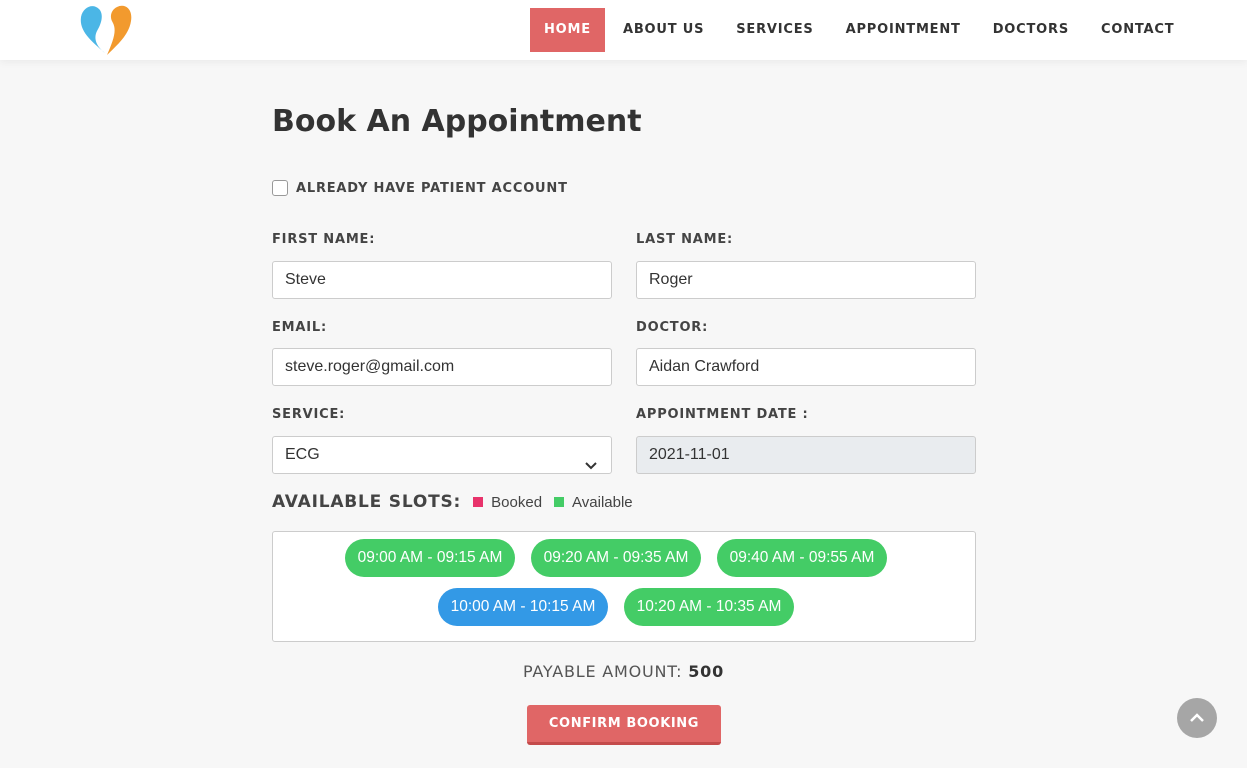 Image resolution: width=1247 pixels, height=768 pixels. Describe the element at coordinates (430, 558) in the screenshot. I see `slot-button: 09:00 AM - 09:15 AM` at that location.